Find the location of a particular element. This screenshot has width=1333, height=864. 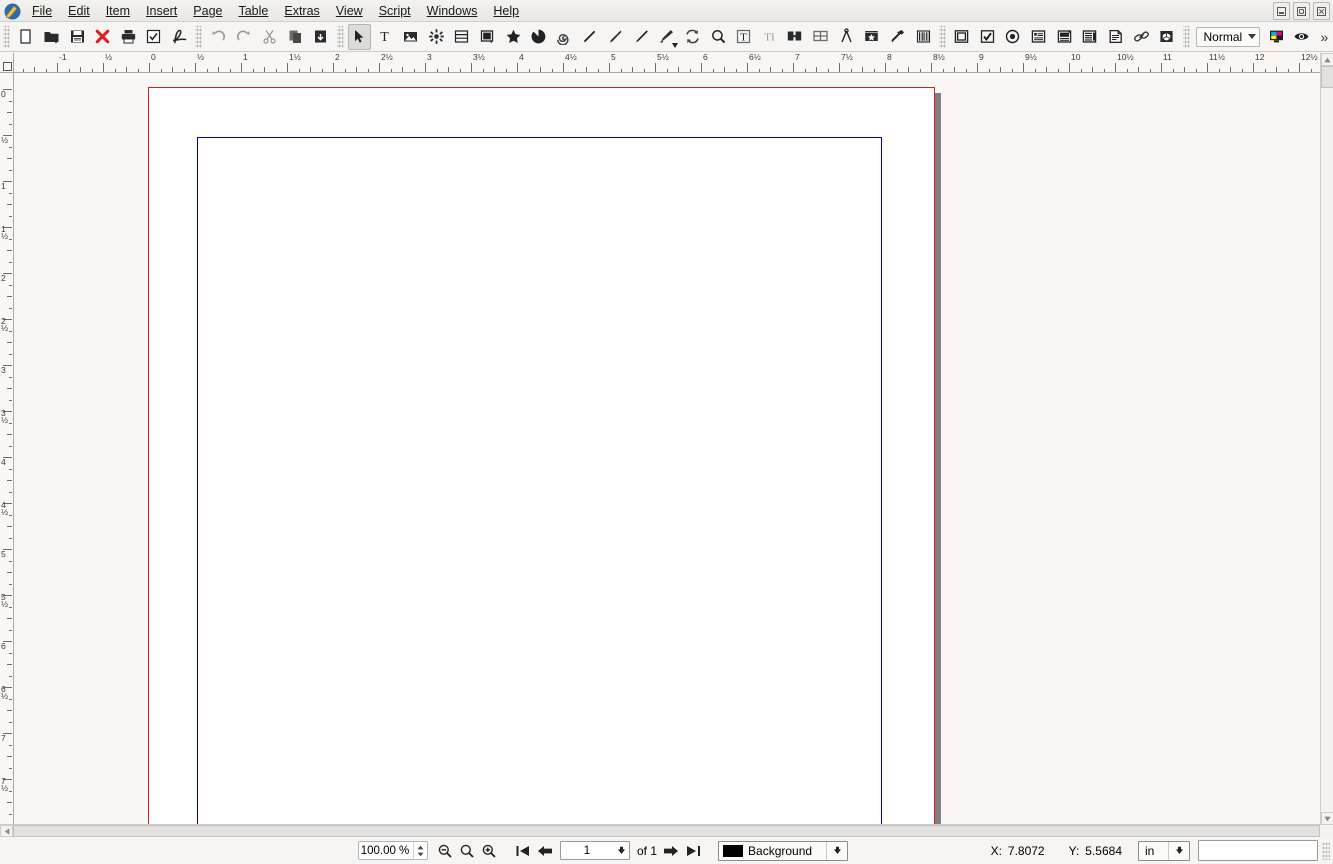

menu-insert: Insert is located at coordinates (161, 12).